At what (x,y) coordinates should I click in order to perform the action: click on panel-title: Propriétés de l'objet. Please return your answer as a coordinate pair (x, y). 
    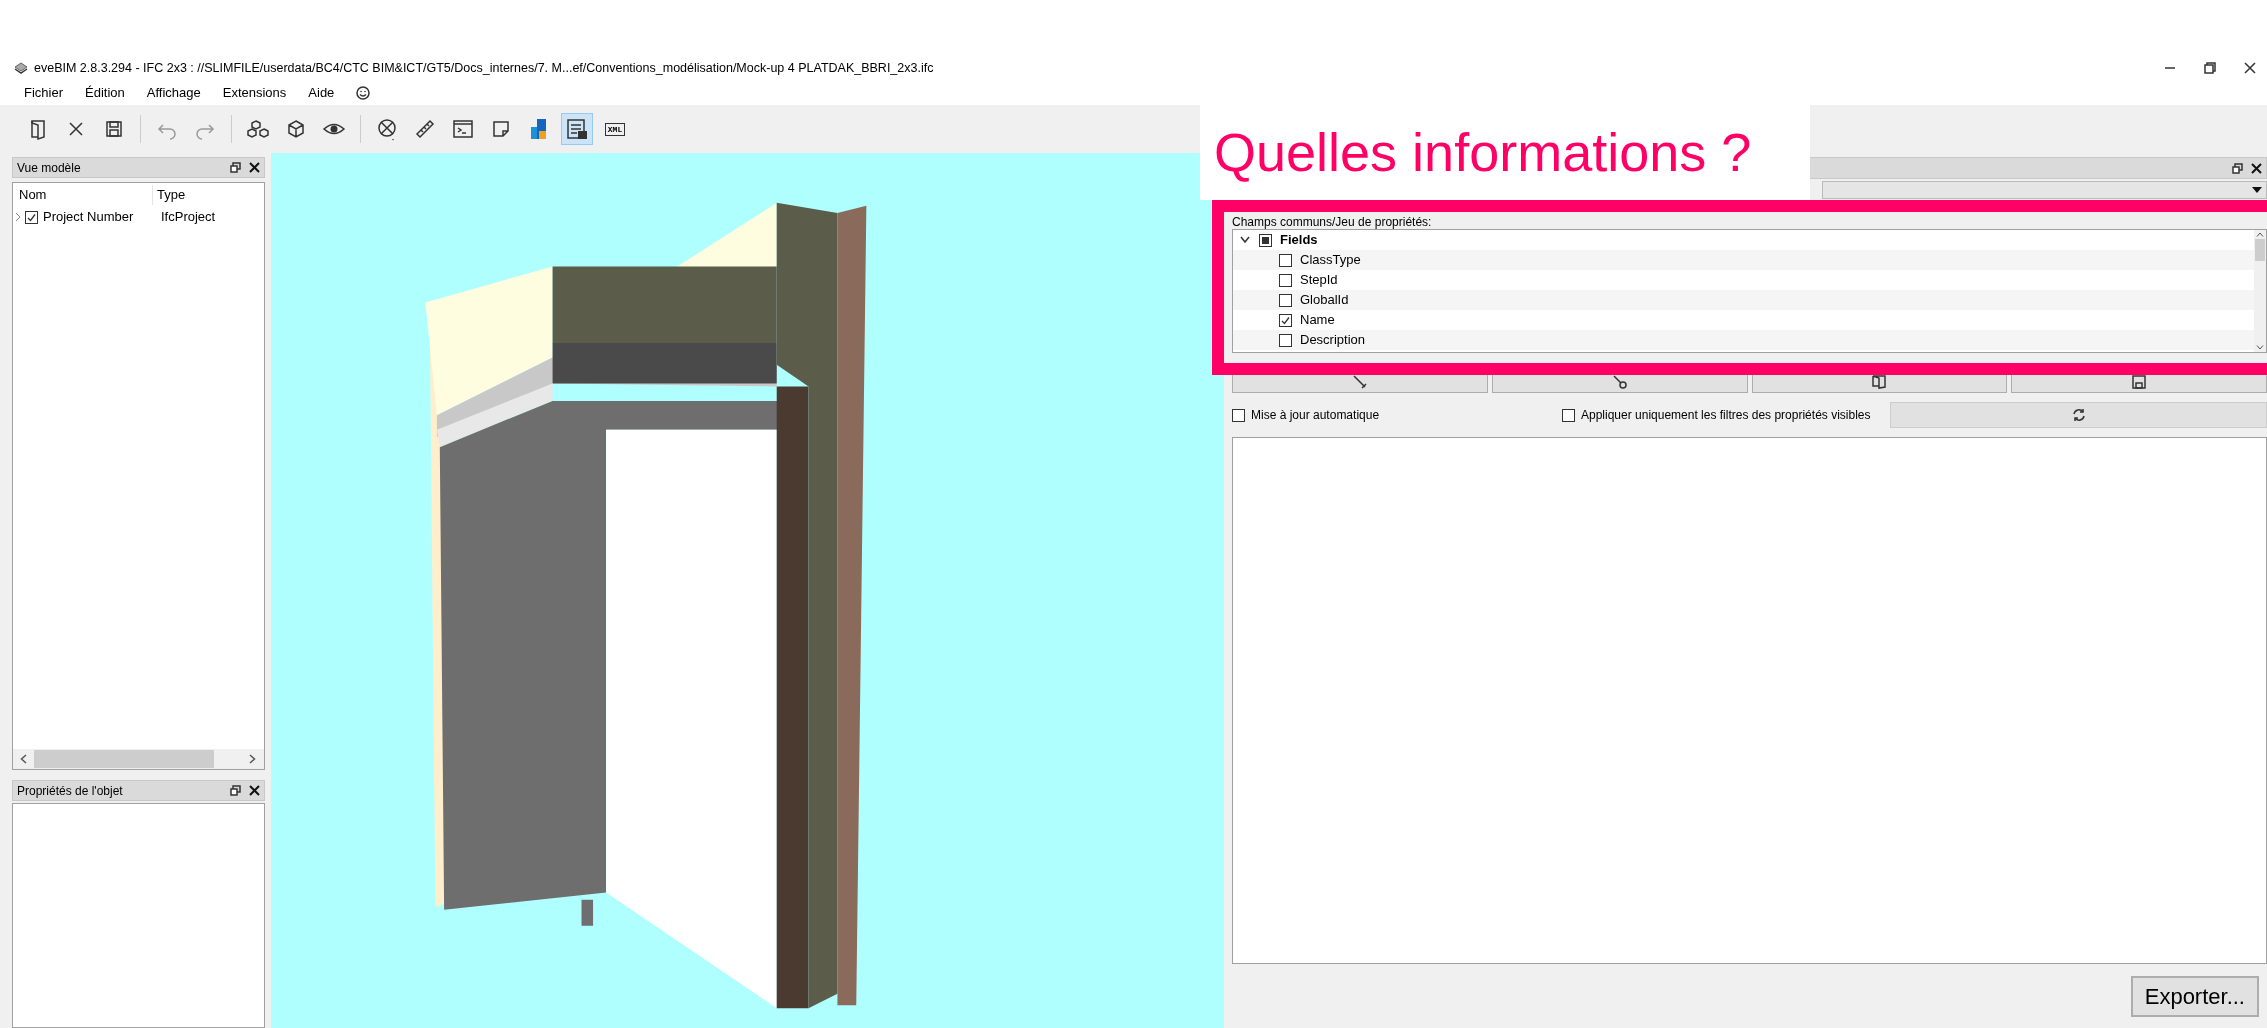
    Looking at the image, I should click on (70, 791).